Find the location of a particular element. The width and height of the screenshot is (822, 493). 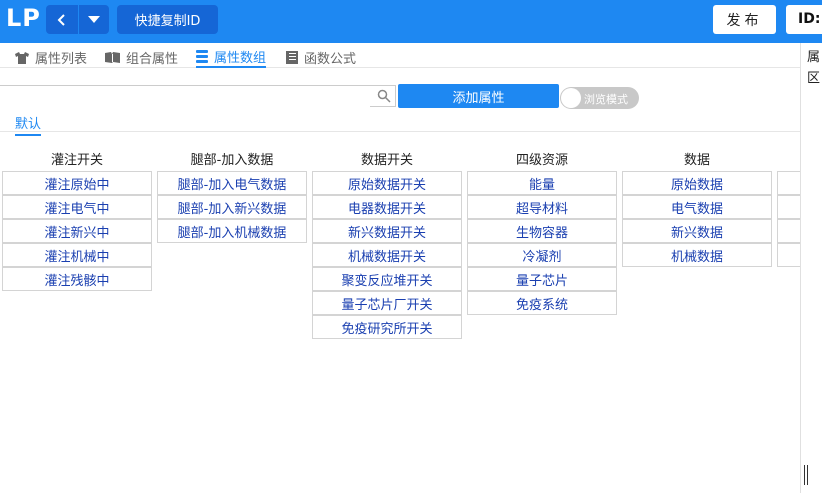

search-input is located at coordinates (185, 97).